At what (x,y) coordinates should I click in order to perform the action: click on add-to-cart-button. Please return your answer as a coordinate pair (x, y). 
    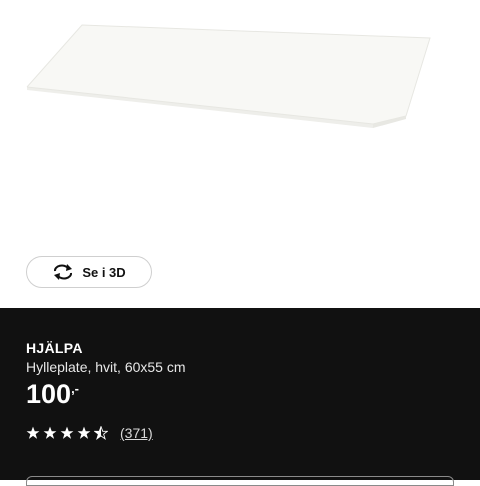
    Looking at the image, I should click on (240, 481).